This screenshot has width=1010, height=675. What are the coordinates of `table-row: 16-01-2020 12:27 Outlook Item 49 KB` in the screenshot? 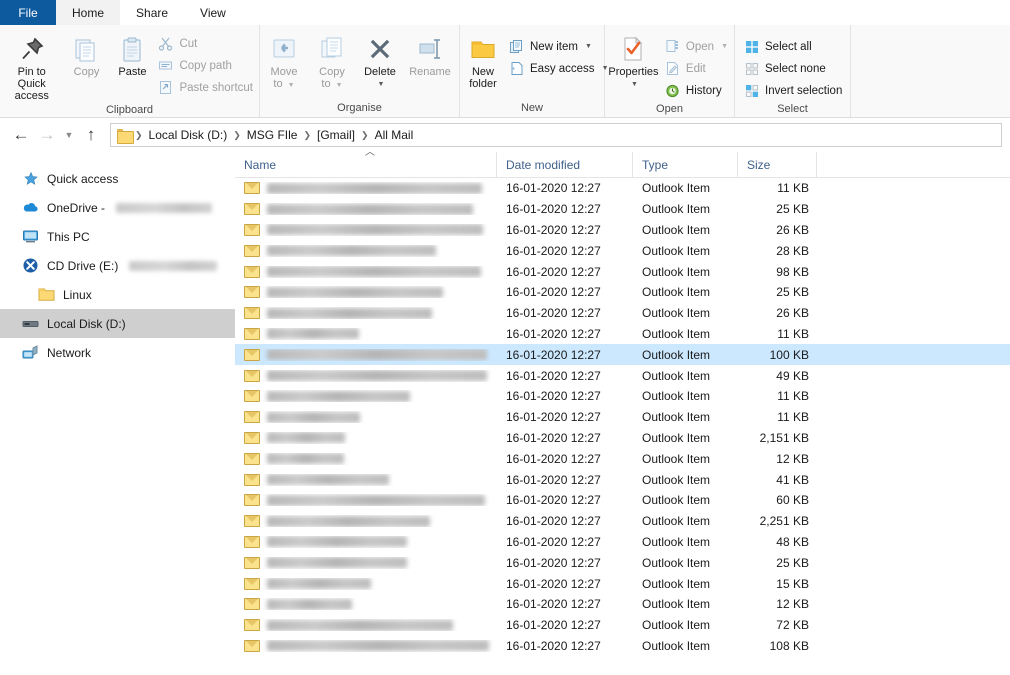 It's located at (622, 375).